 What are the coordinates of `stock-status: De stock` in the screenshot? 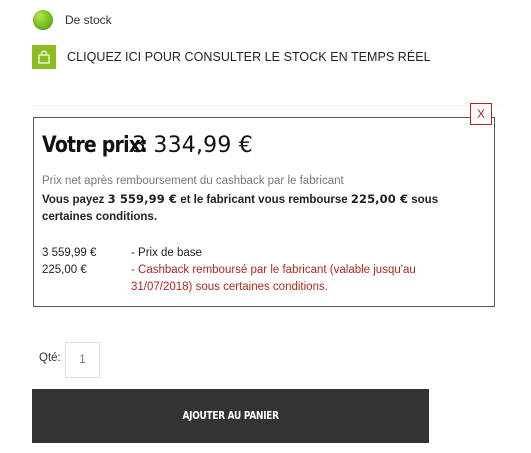 It's located at (72, 20).